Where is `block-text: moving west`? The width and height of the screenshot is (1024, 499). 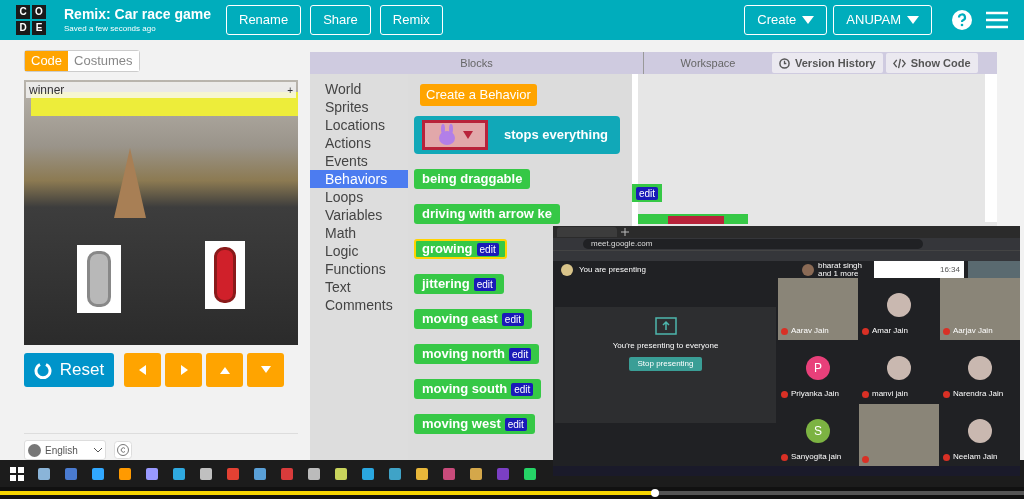
block-text: moving west is located at coordinates (461, 424).